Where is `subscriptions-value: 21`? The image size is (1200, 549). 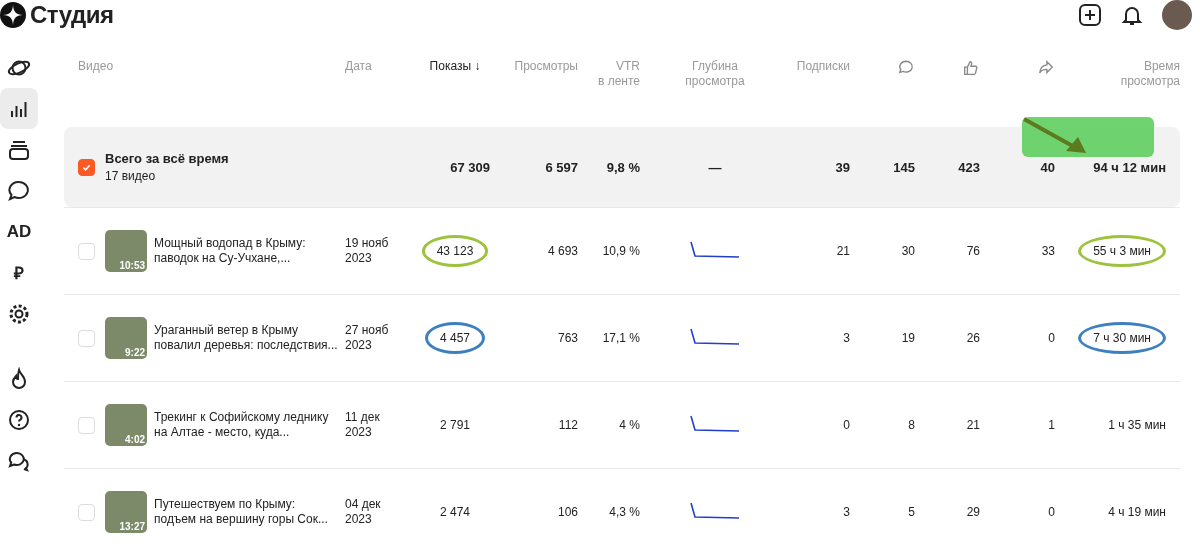 subscriptions-value: 21 is located at coordinates (843, 251).